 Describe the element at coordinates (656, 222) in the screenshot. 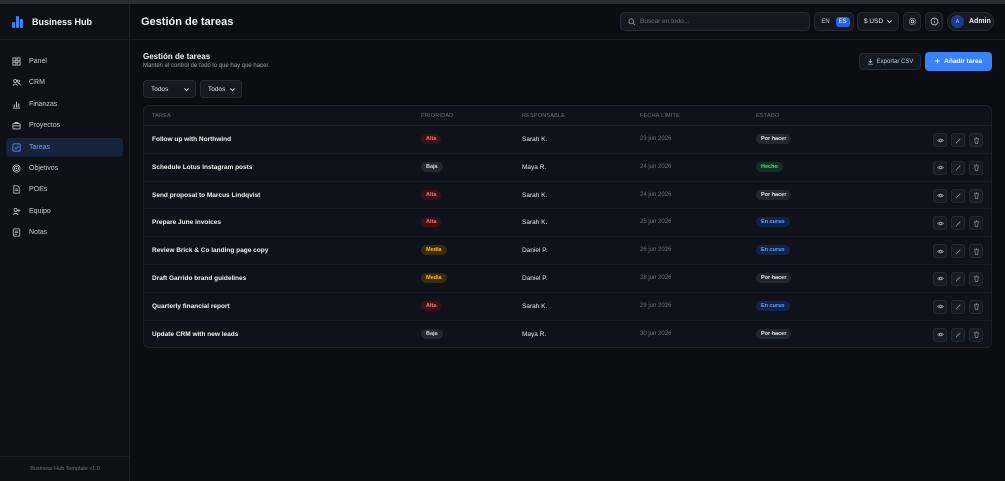

I see `due-date: 25 jun 2026` at that location.